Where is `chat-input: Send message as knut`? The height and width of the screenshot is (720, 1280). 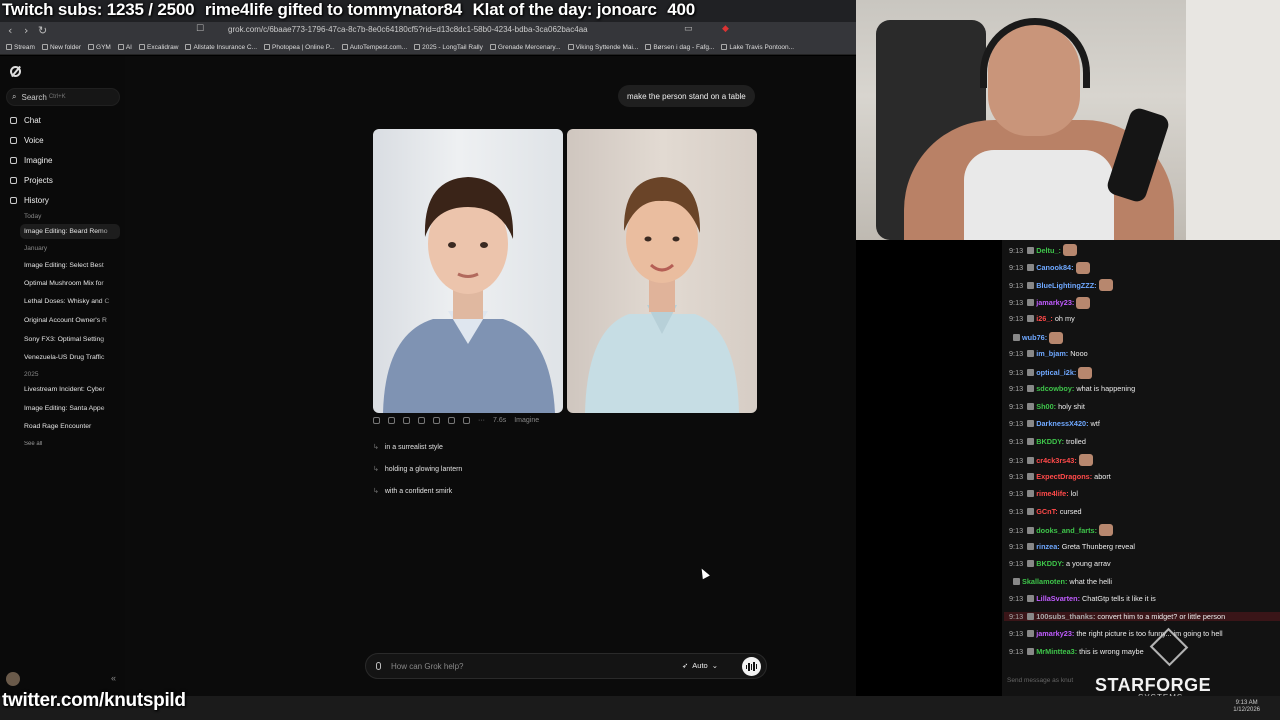
chat-input: Send message as knut is located at coordinates (1040, 680).